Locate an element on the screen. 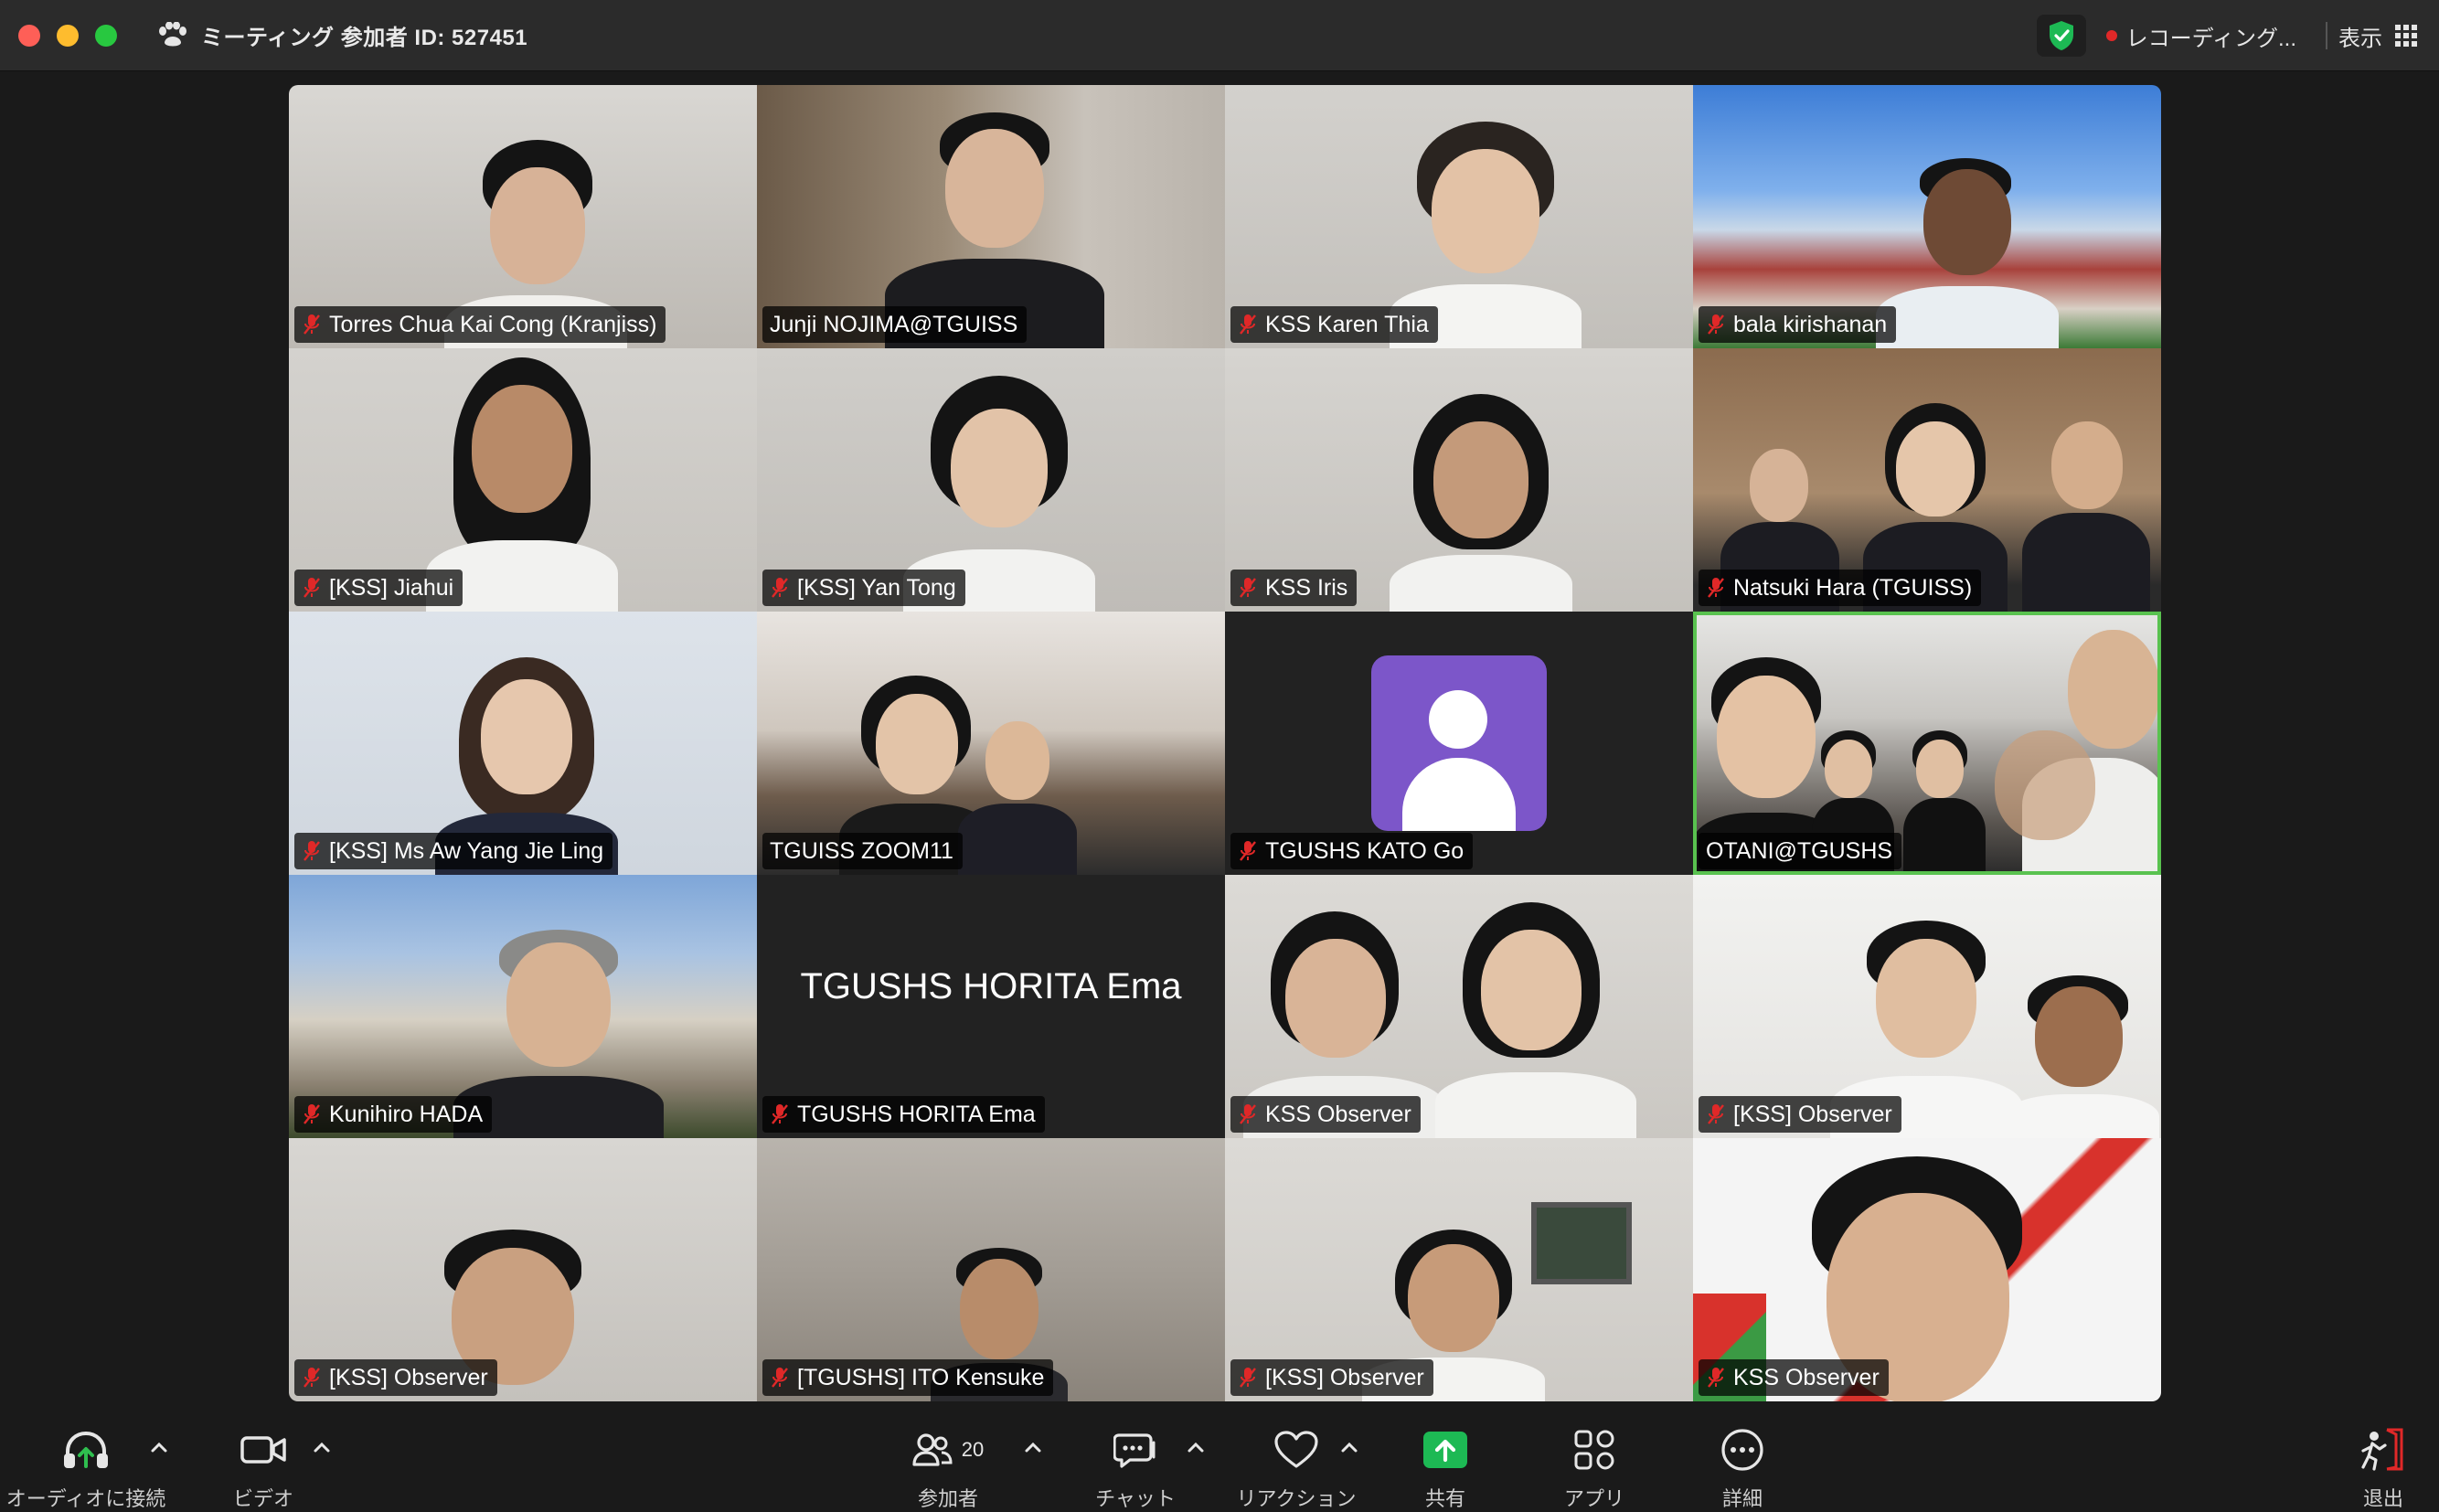  participant-name: [KSS] Ms Aw Yang Jie Ling is located at coordinates (466, 850).